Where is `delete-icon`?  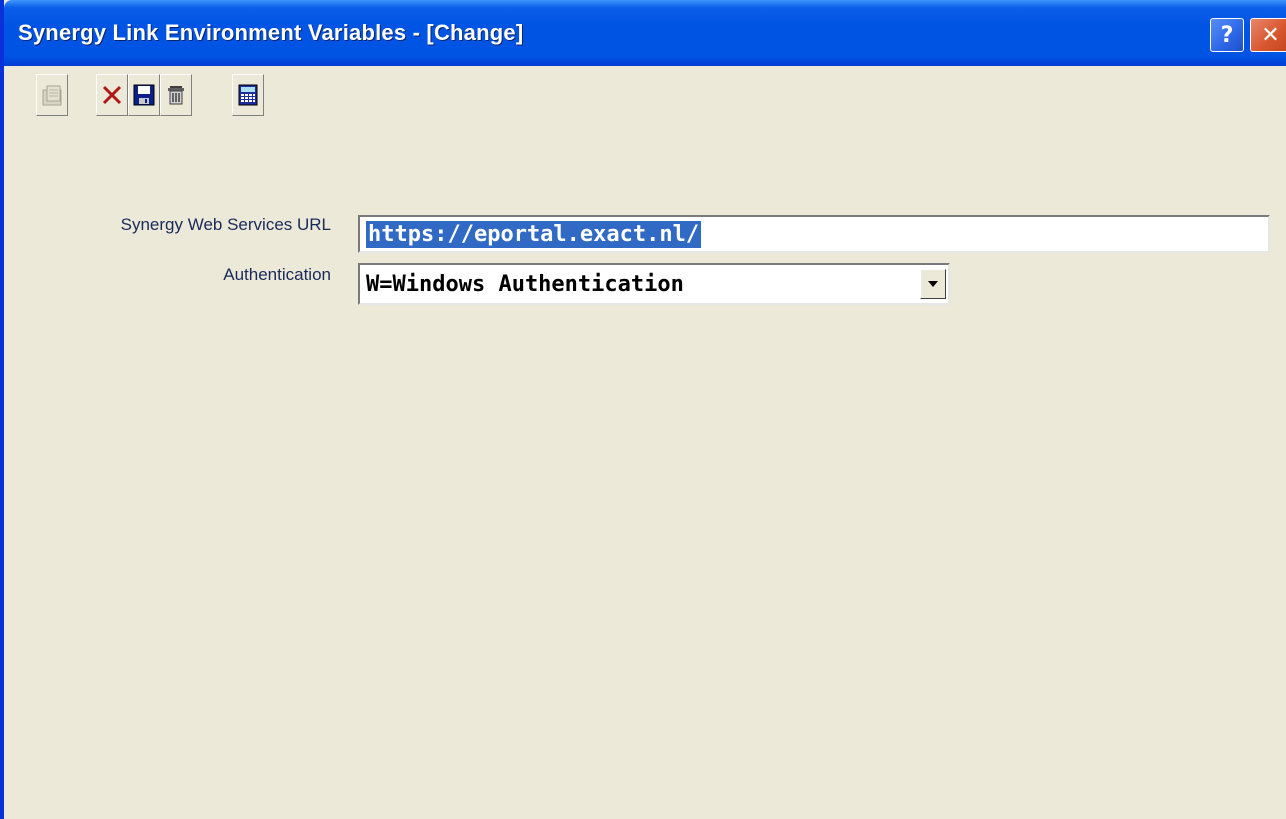 delete-icon is located at coordinates (176, 95).